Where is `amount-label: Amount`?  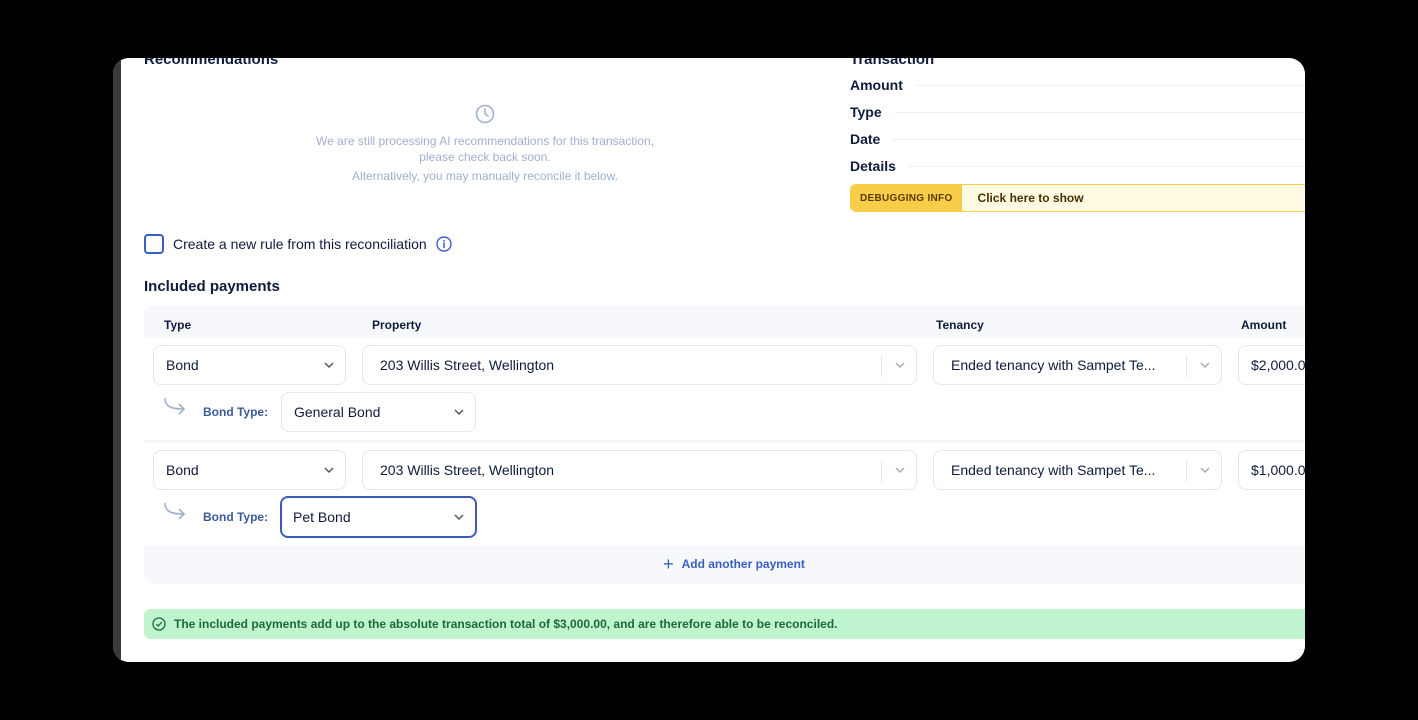
amount-label: Amount is located at coordinates (876, 85).